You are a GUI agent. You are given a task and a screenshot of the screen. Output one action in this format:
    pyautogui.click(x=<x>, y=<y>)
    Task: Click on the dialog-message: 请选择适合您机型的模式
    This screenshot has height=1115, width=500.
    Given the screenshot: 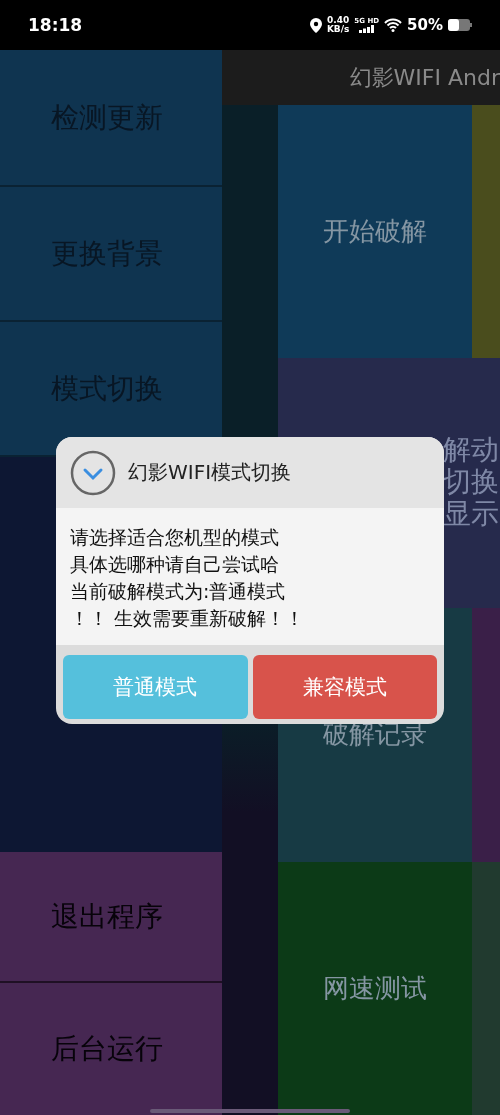 What is the action you would take?
    pyautogui.click(x=175, y=537)
    